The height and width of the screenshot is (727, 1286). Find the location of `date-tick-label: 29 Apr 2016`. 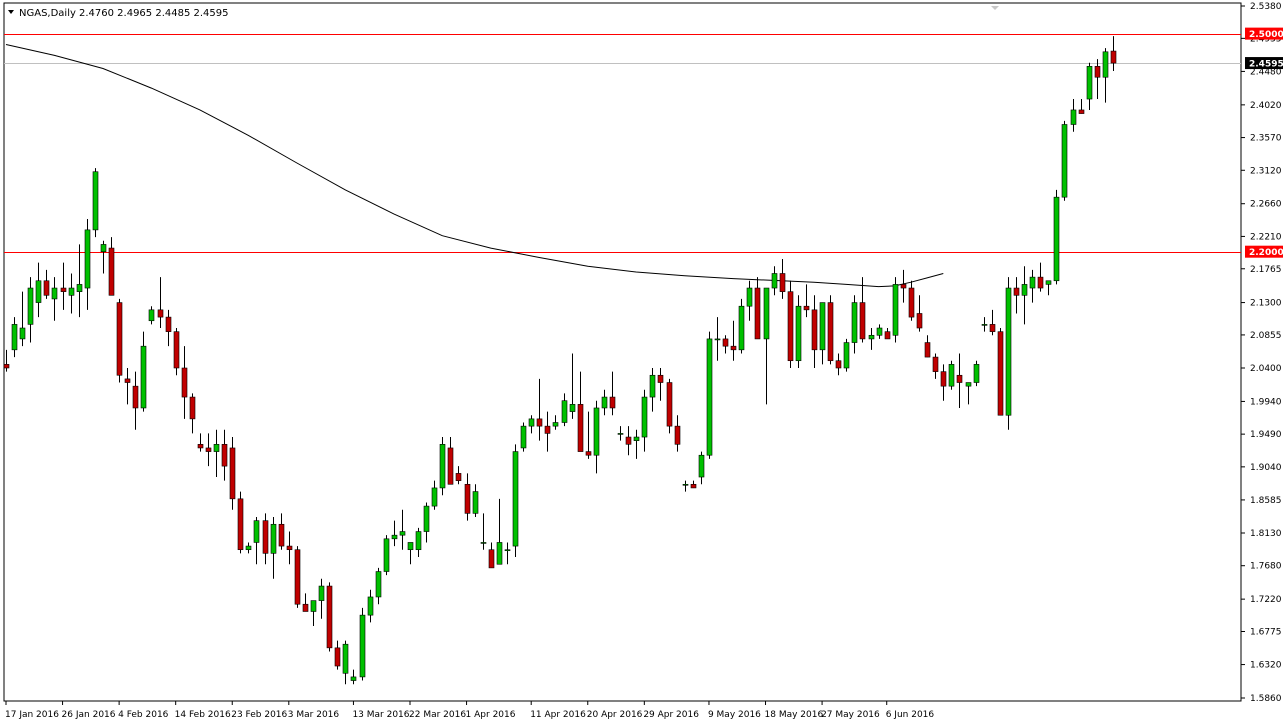

date-tick-label: 29 Apr 2016 is located at coordinates (671, 715).